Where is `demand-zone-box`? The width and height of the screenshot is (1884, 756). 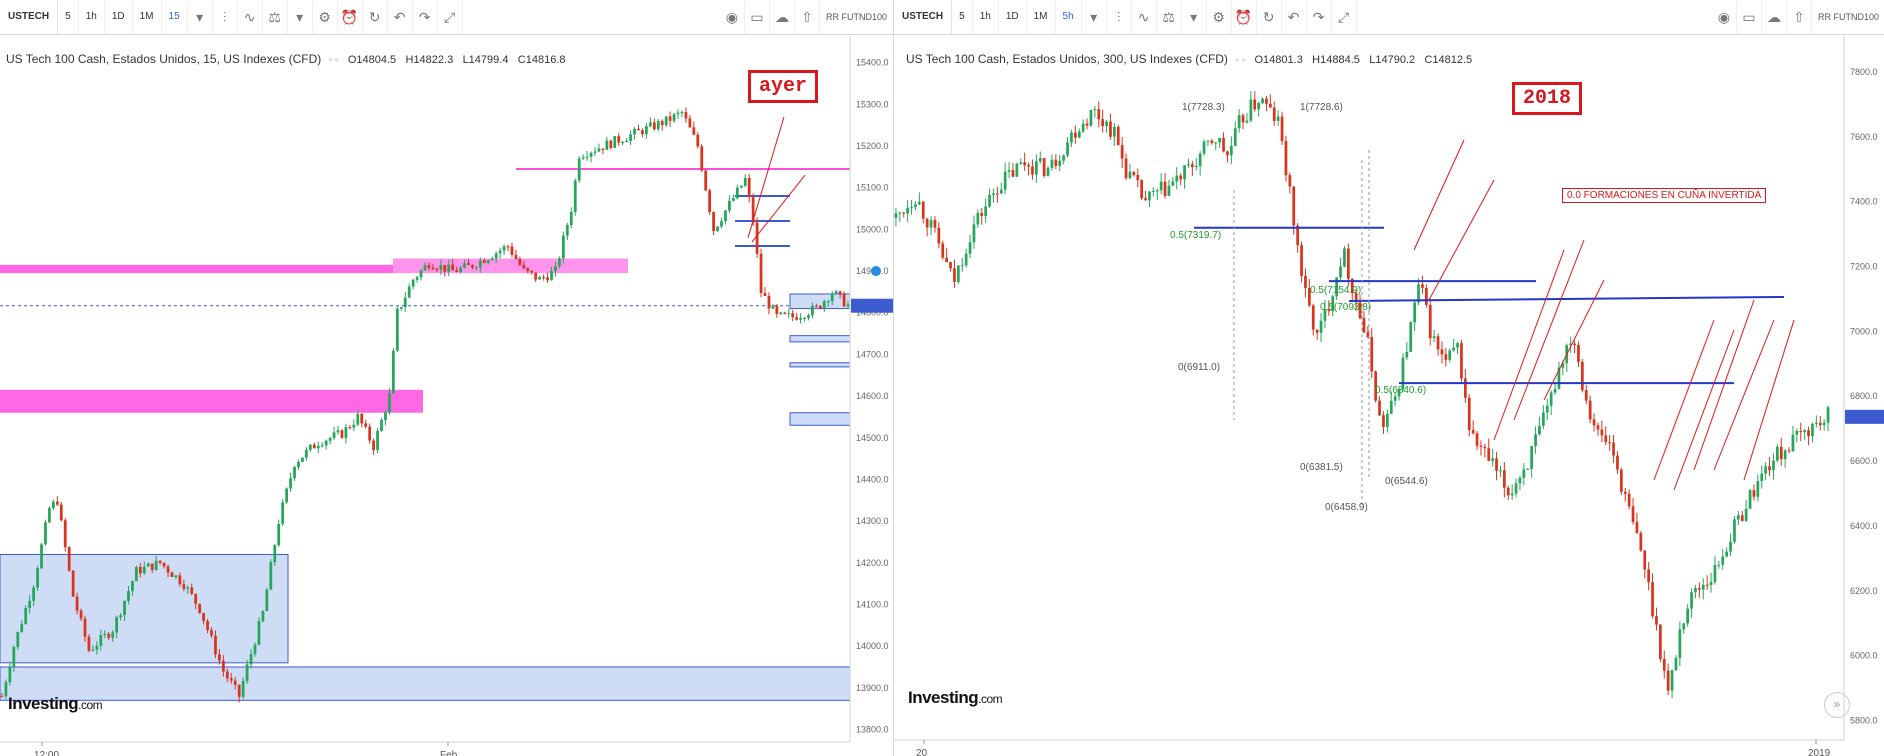
demand-zone-box is located at coordinates (820, 339).